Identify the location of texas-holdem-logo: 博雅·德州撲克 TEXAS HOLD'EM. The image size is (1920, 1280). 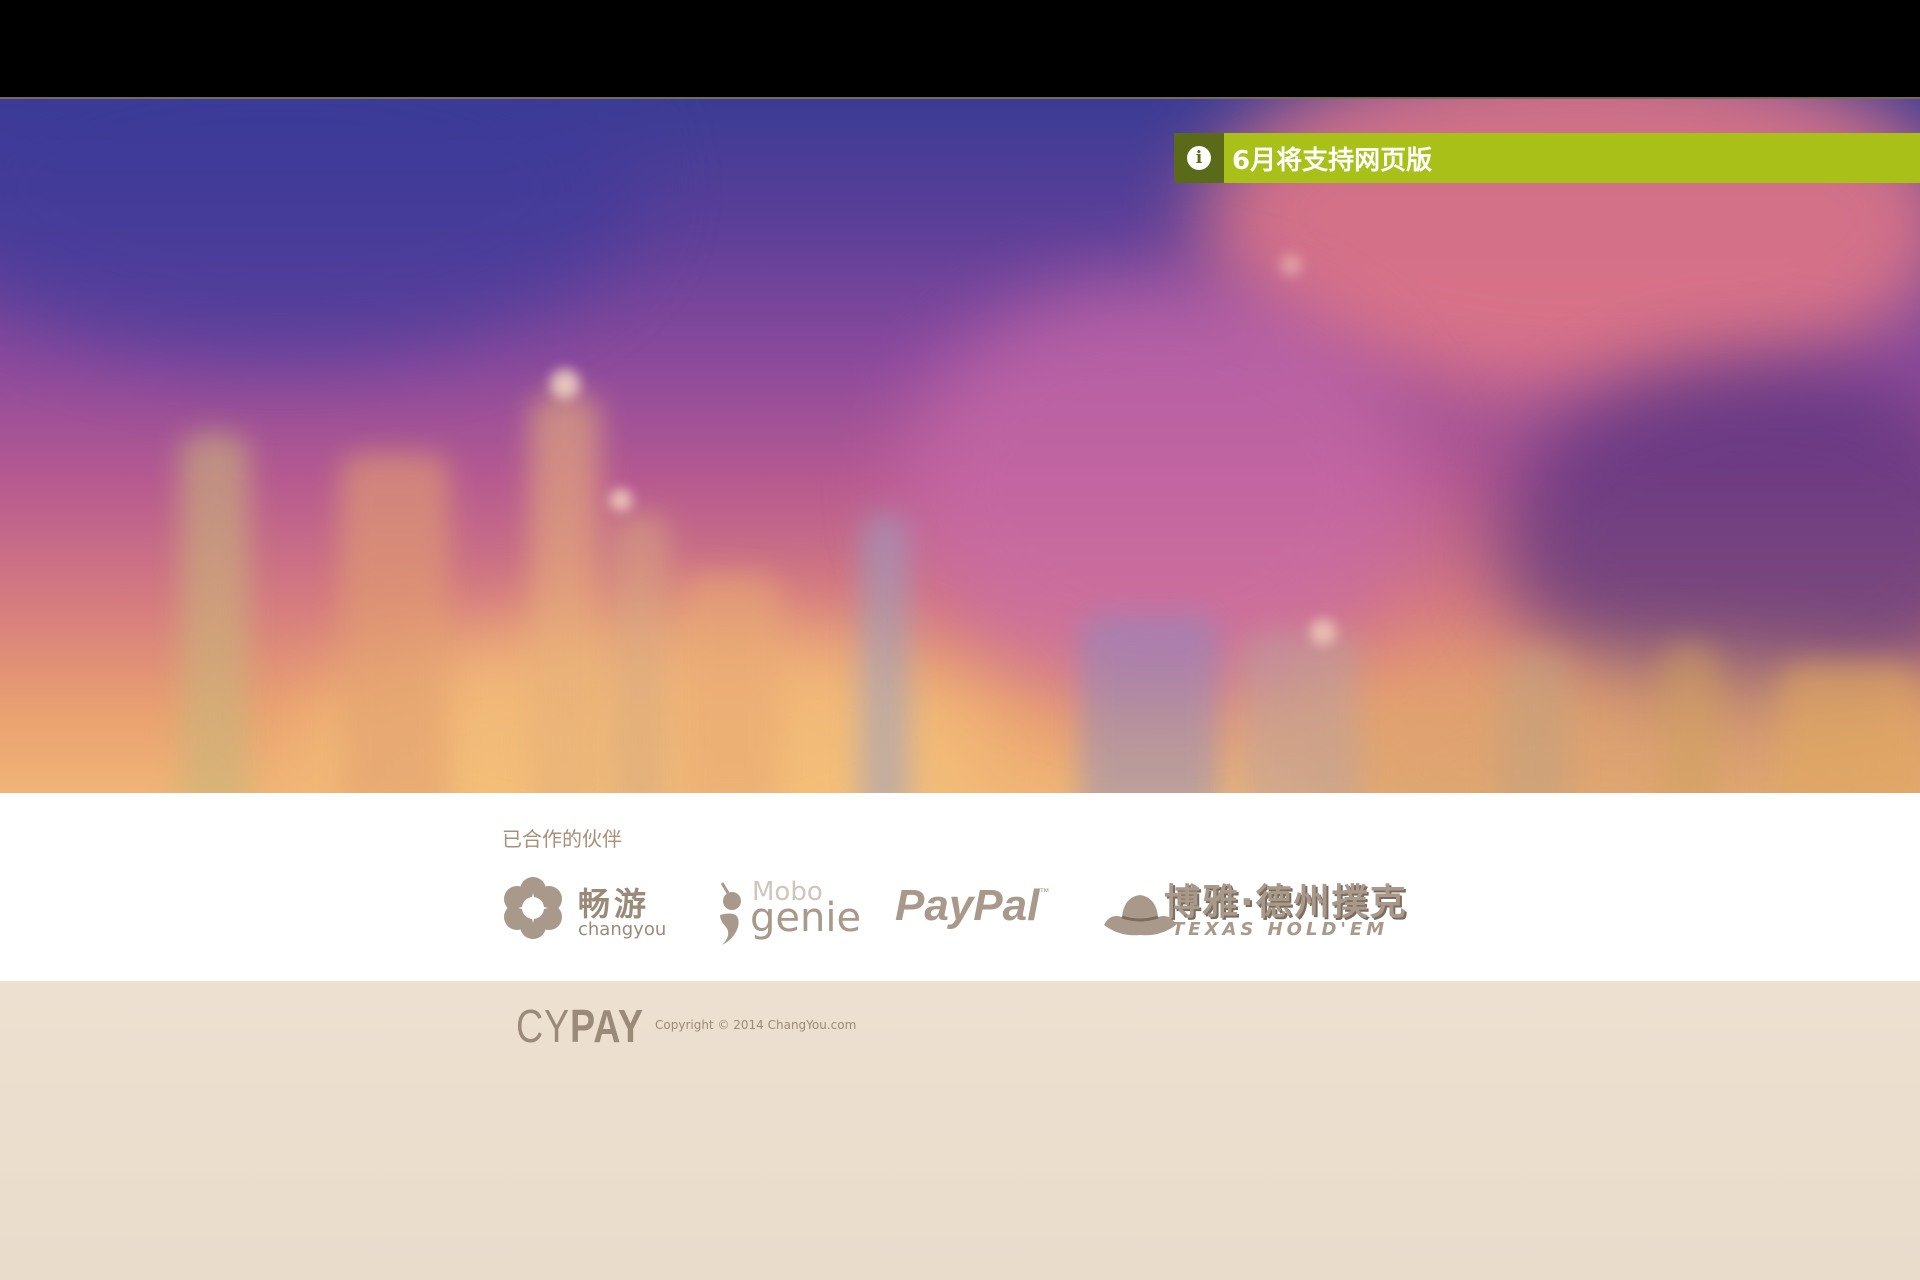
(1258, 911).